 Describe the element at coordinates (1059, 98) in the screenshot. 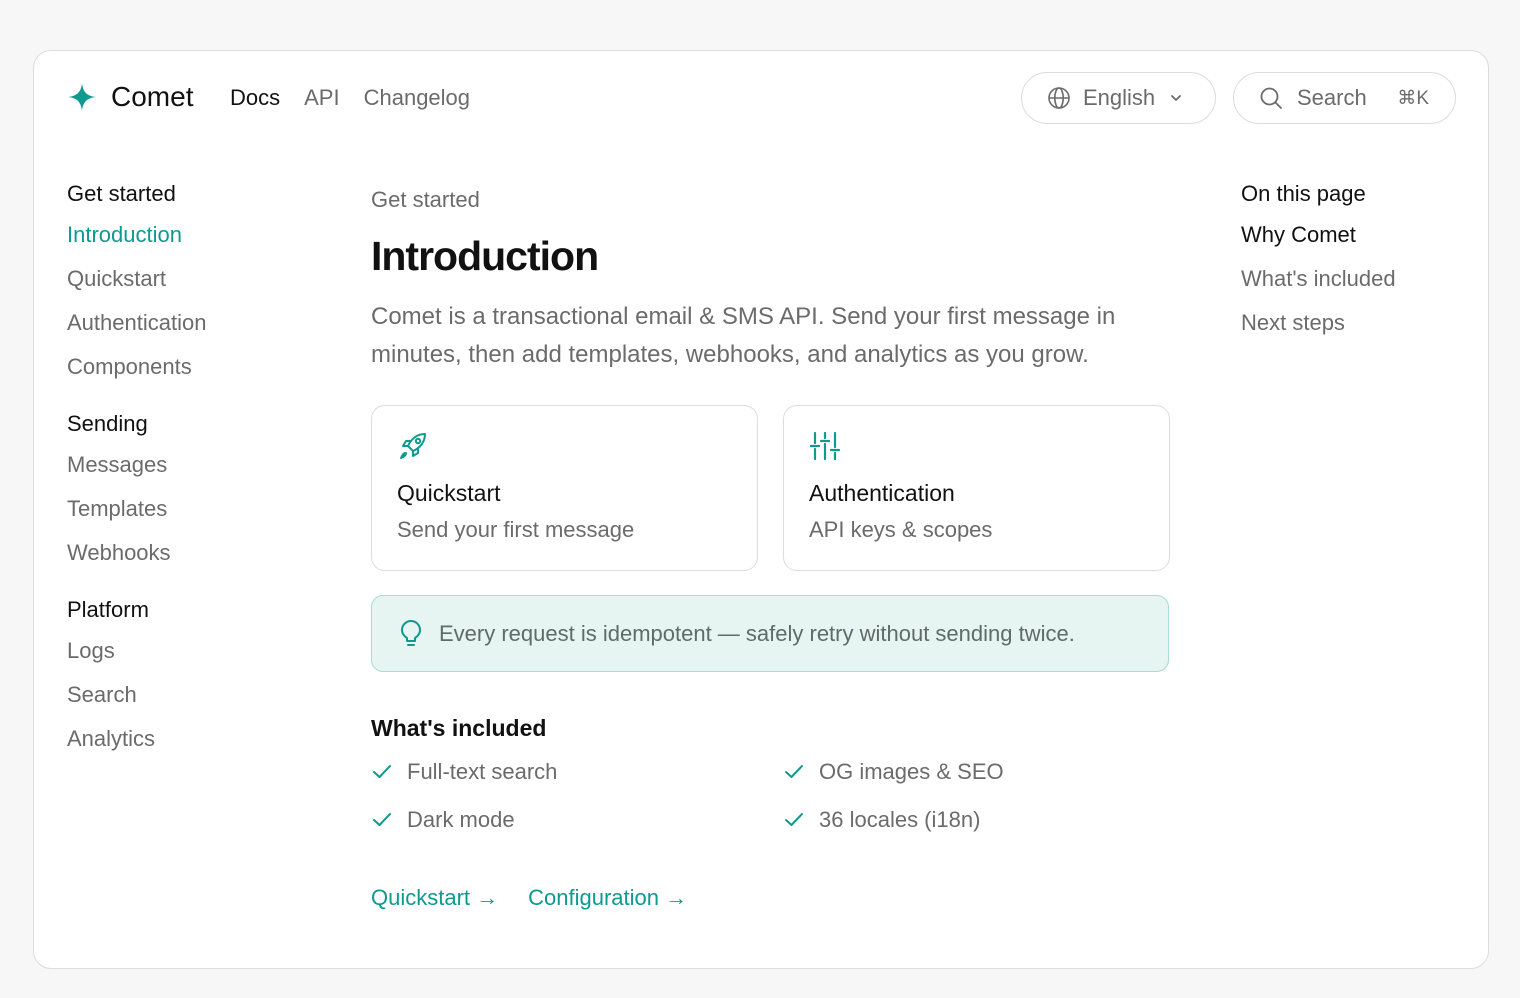

I see `globe-icon` at that location.